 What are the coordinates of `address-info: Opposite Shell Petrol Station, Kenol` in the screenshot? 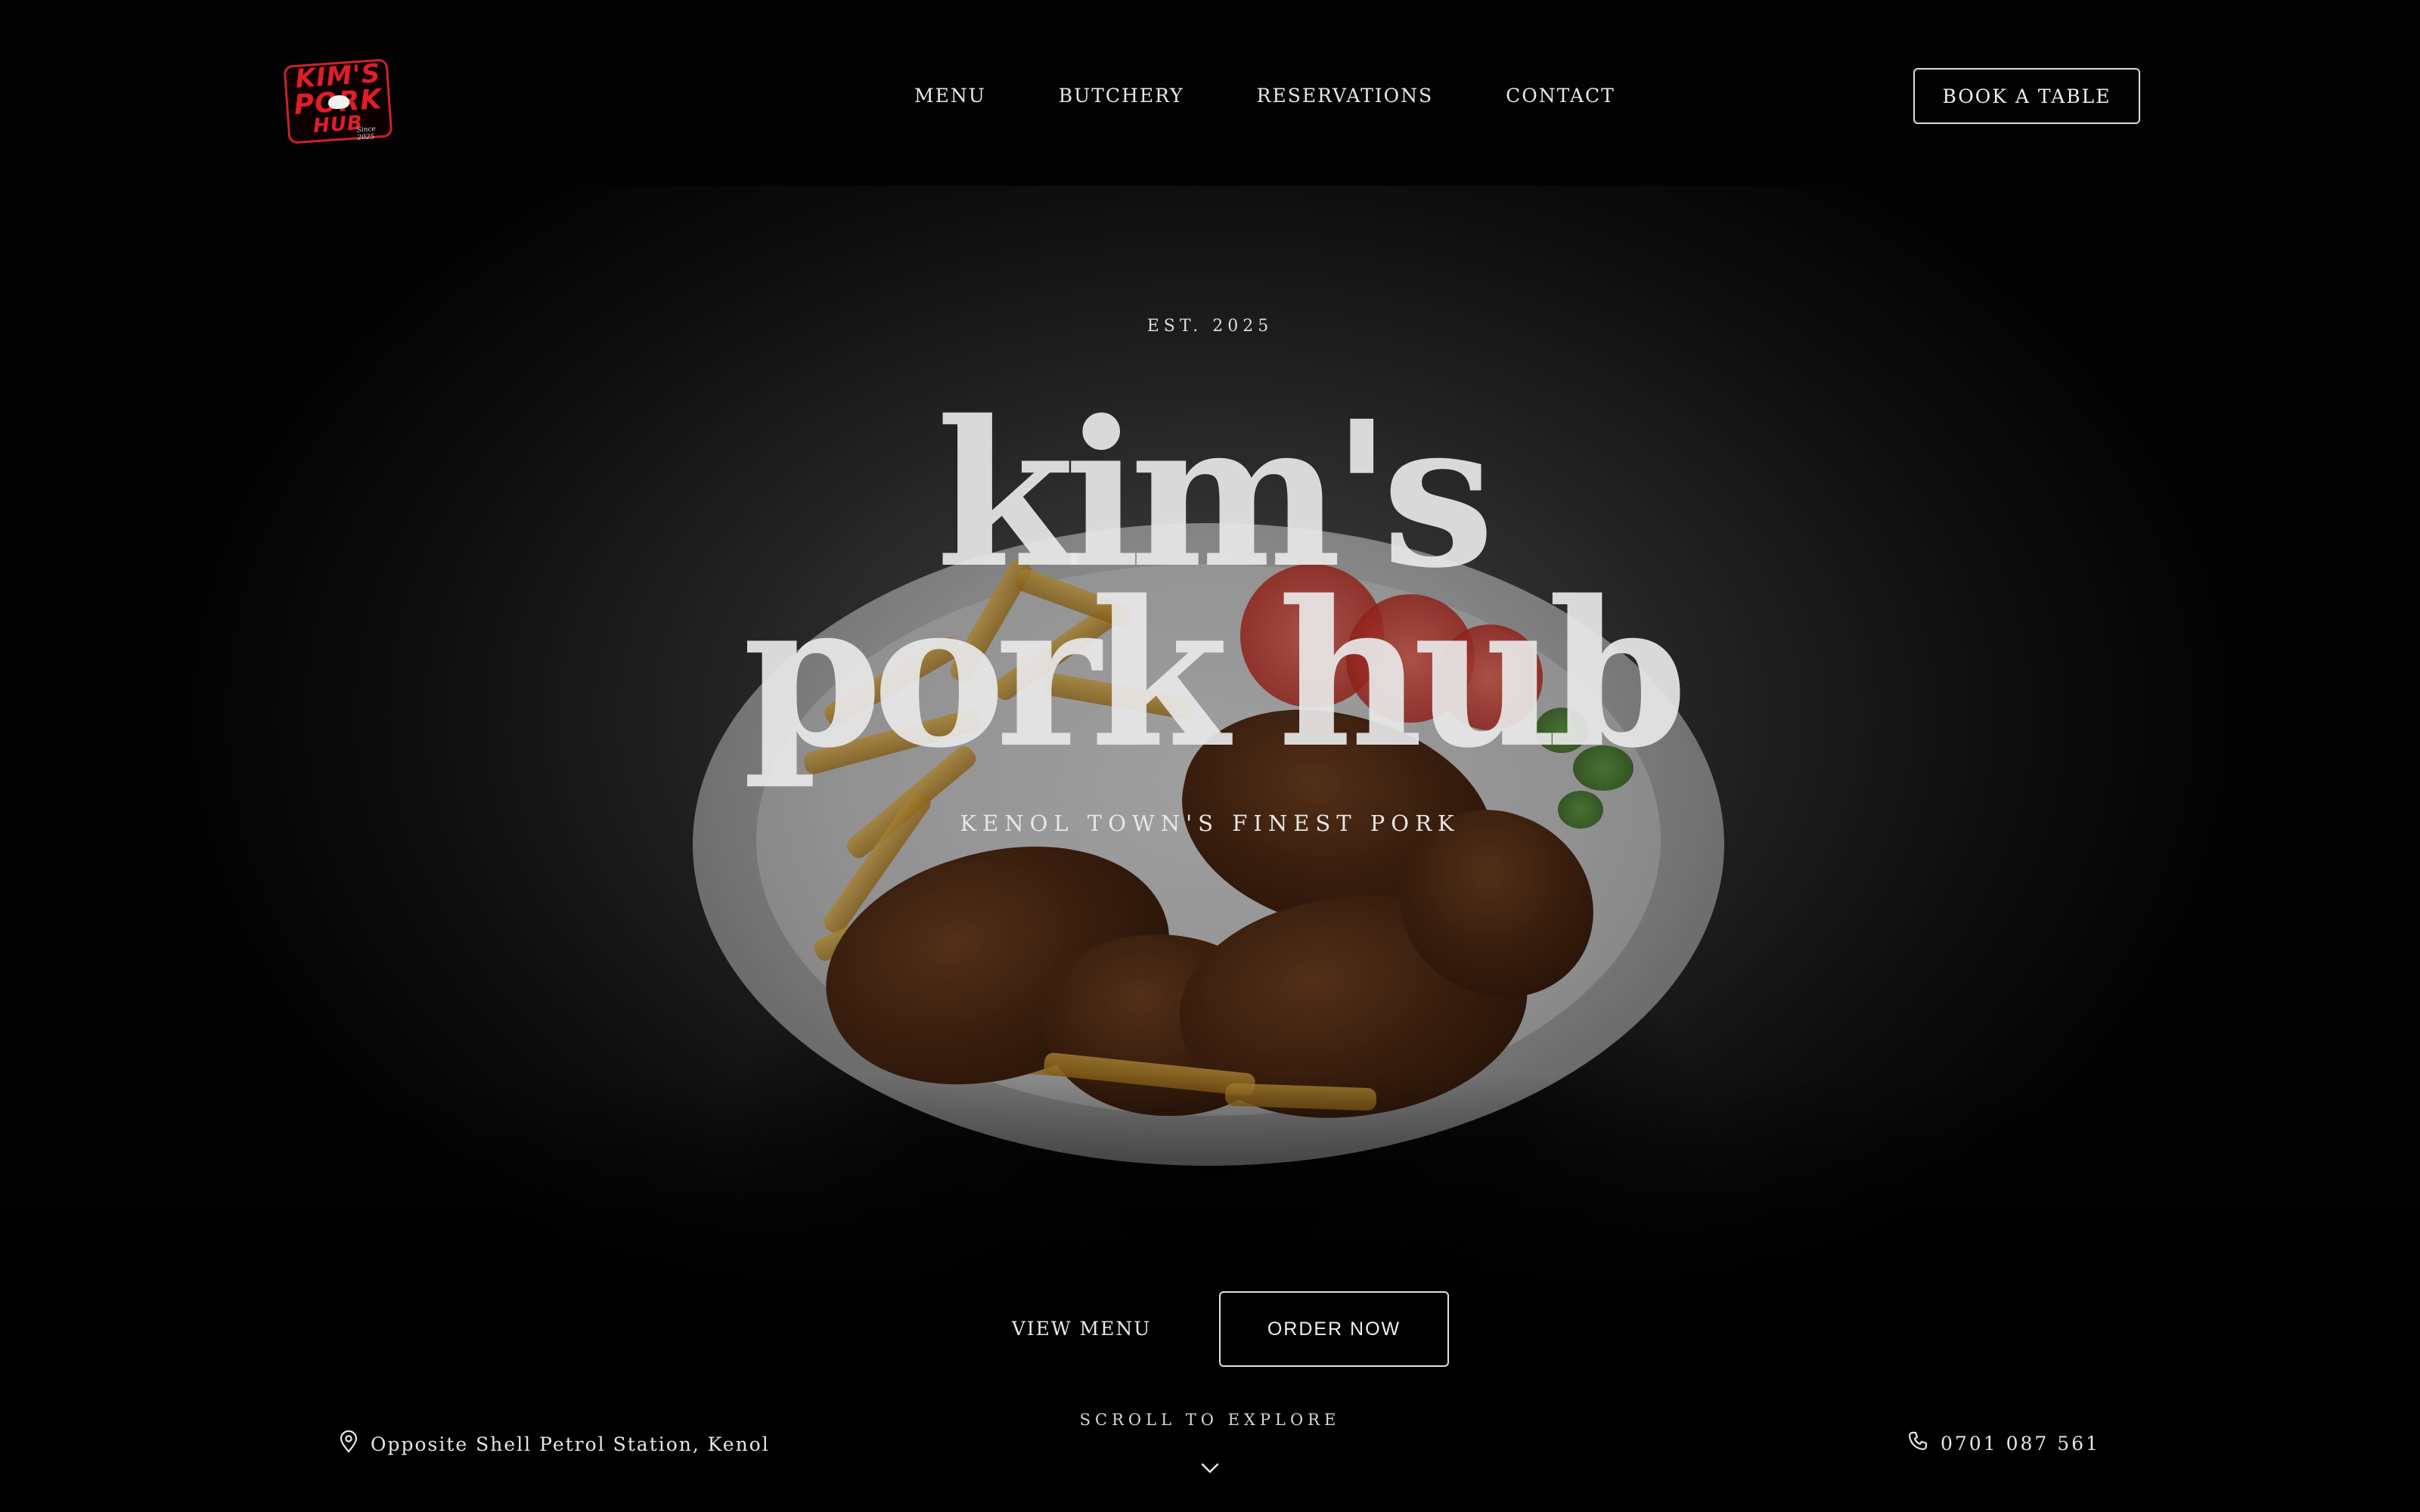 It's located at (554, 1444).